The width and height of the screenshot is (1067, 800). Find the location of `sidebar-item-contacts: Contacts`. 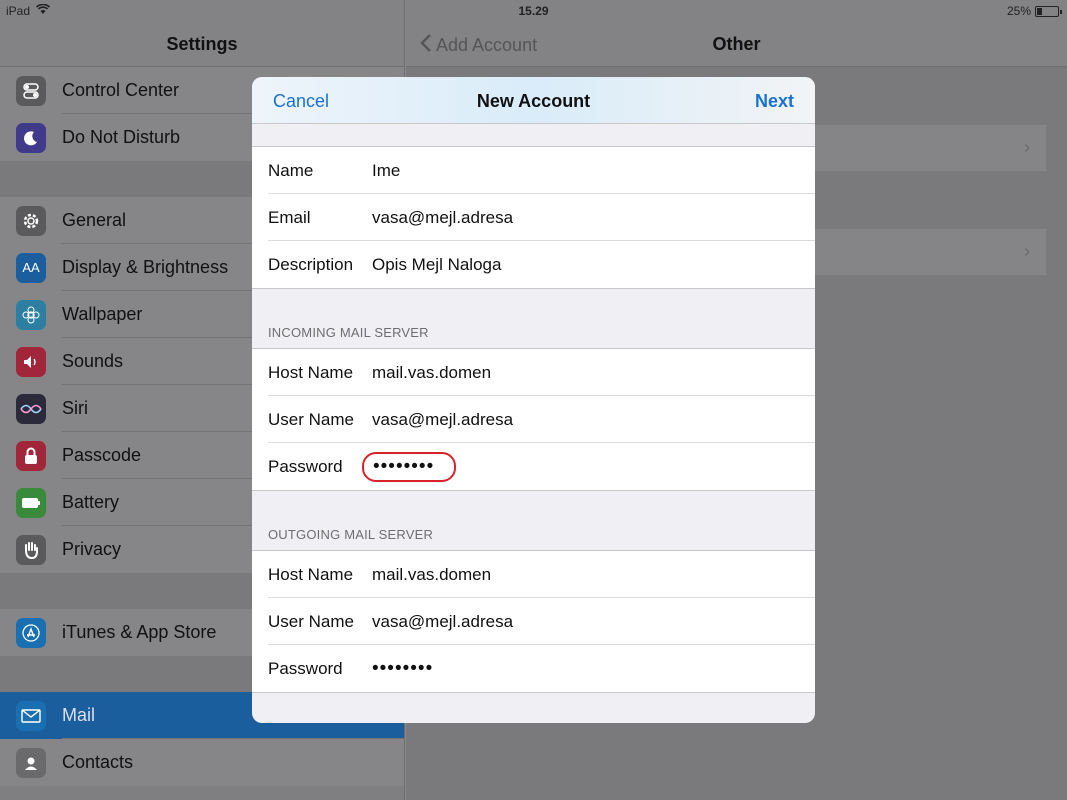

sidebar-item-contacts: Contacts is located at coordinates (202, 762).